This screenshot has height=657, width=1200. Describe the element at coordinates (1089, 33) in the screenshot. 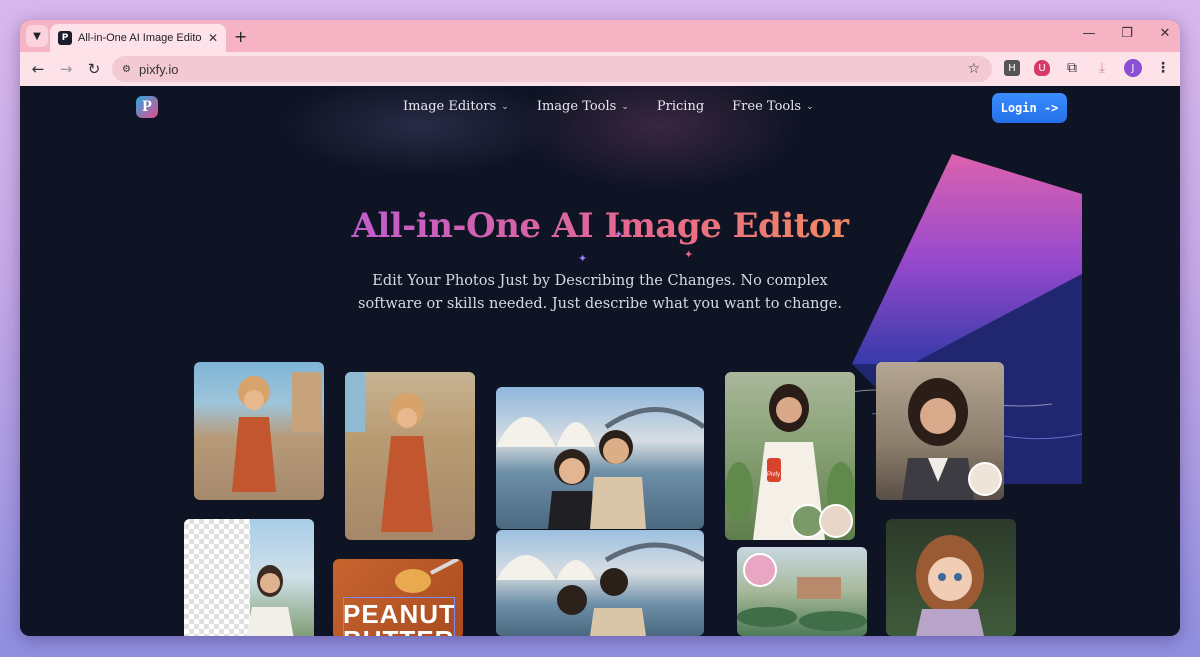

I see `minimize-icon: —` at that location.